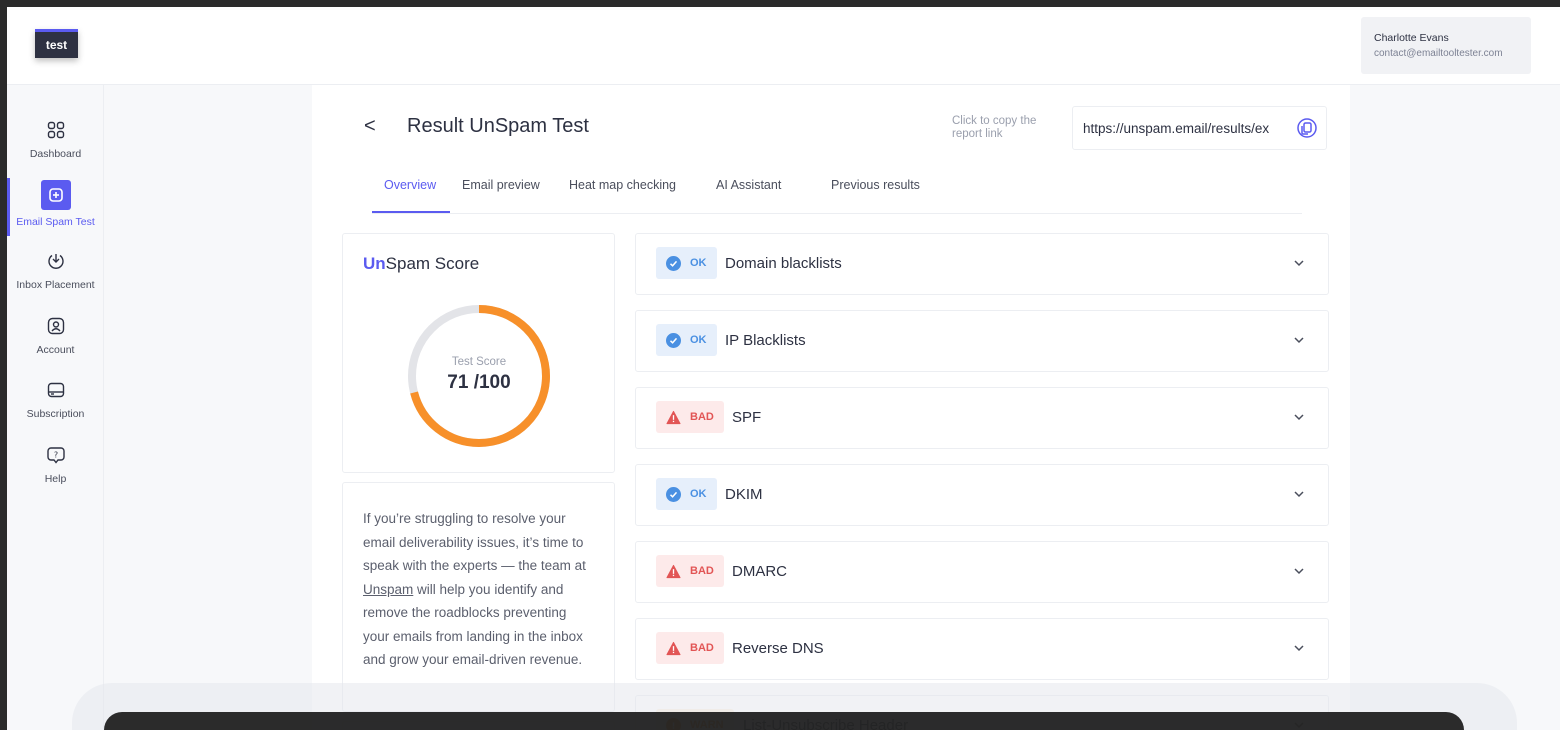 This screenshot has width=1560, height=730. I want to click on active-tab-underline, so click(411, 212).